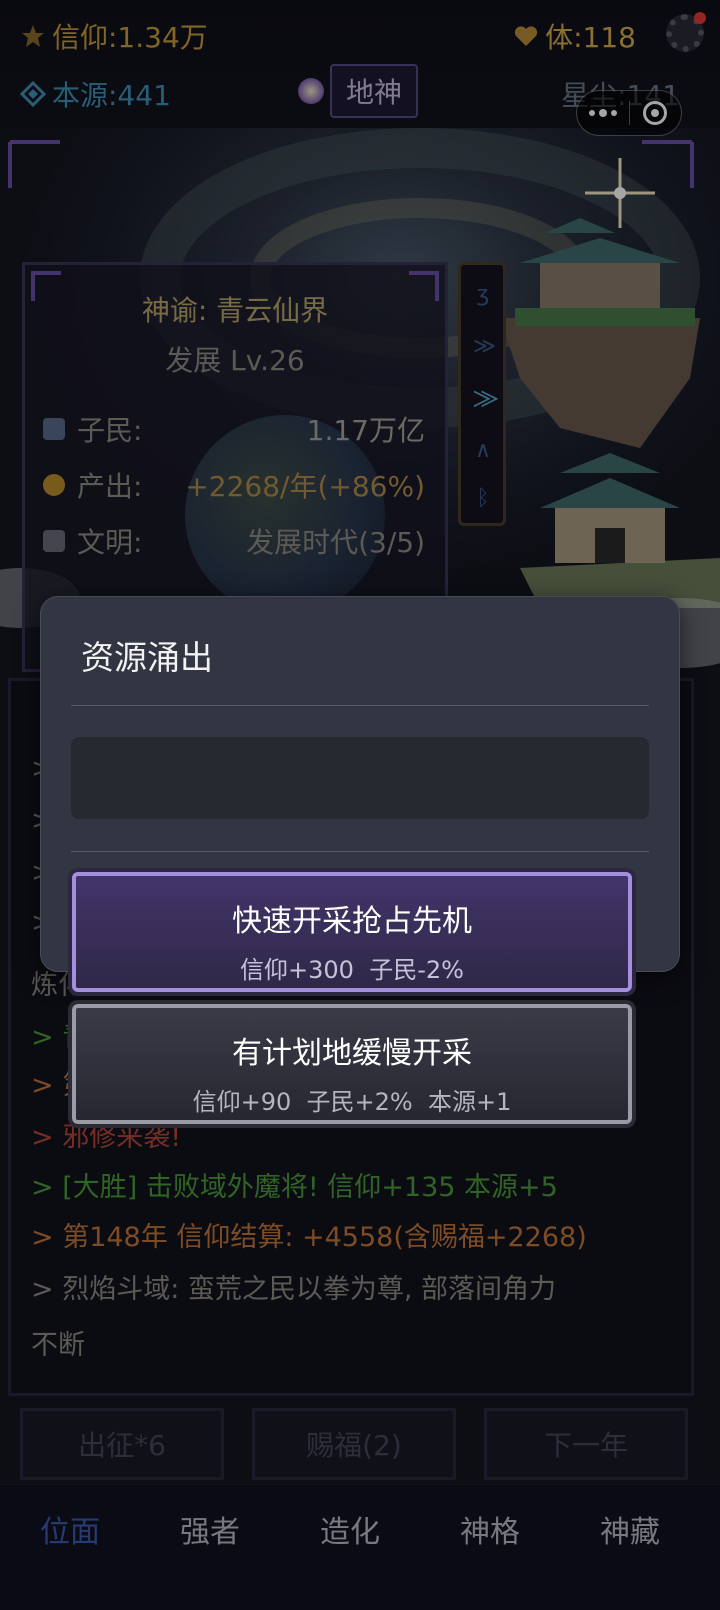  I want to click on dialog-title: 资源涌出, so click(147, 657).